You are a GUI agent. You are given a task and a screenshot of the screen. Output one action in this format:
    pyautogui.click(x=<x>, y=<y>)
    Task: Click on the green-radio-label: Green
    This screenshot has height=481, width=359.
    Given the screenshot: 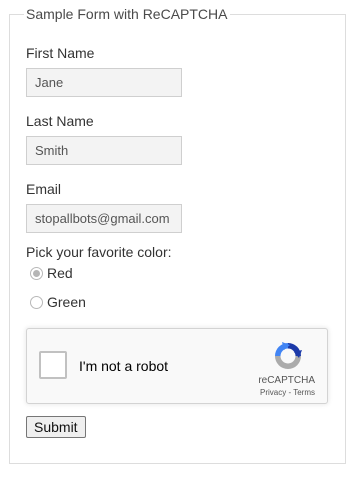 What is the action you would take?
    pyautogui.click(x=66, y=302)
    